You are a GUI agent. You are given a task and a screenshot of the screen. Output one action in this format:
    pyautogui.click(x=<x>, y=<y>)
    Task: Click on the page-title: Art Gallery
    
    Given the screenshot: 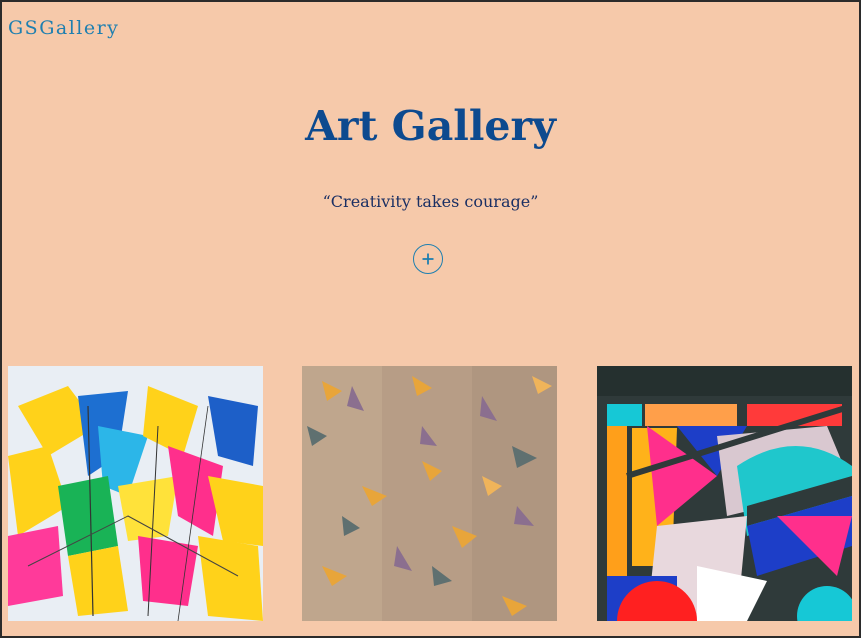 What is the action you would take?
    pyautogui.click(x=430, y=126)
    